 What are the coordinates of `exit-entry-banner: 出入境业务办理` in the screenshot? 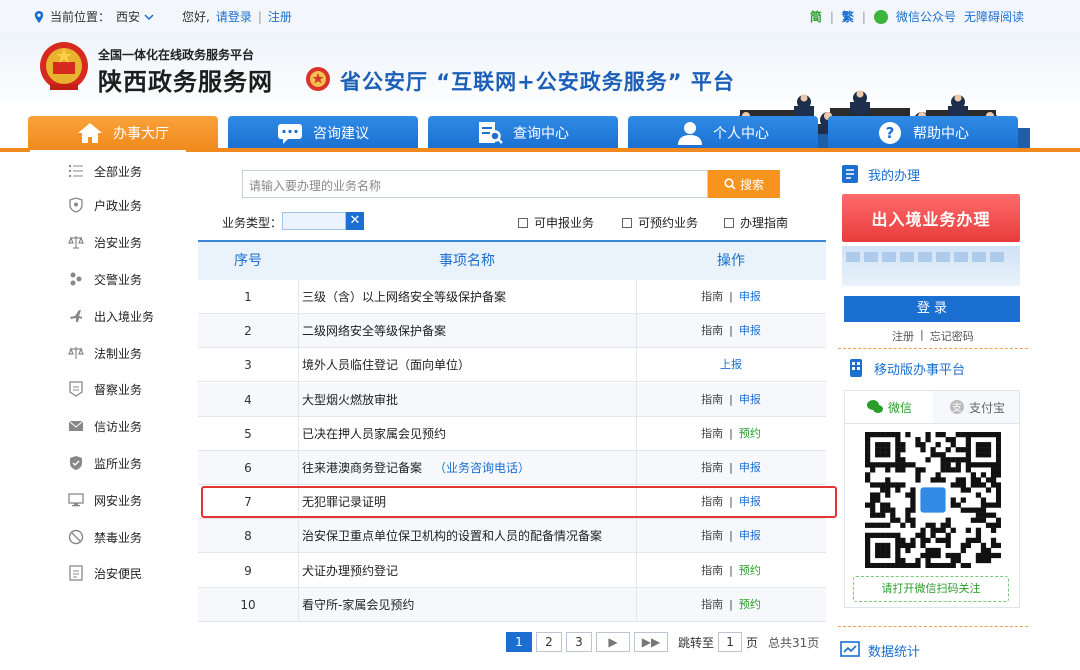 It's located at (931, 218).